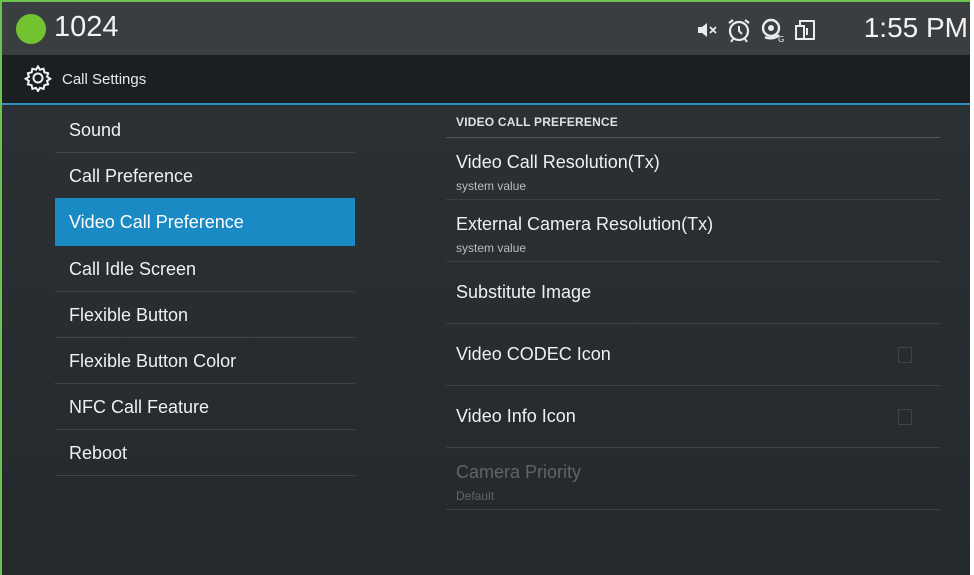 The width and height of the screenshot is (974, 575). I want to click on extension-number: 1024, so click(86, 27).